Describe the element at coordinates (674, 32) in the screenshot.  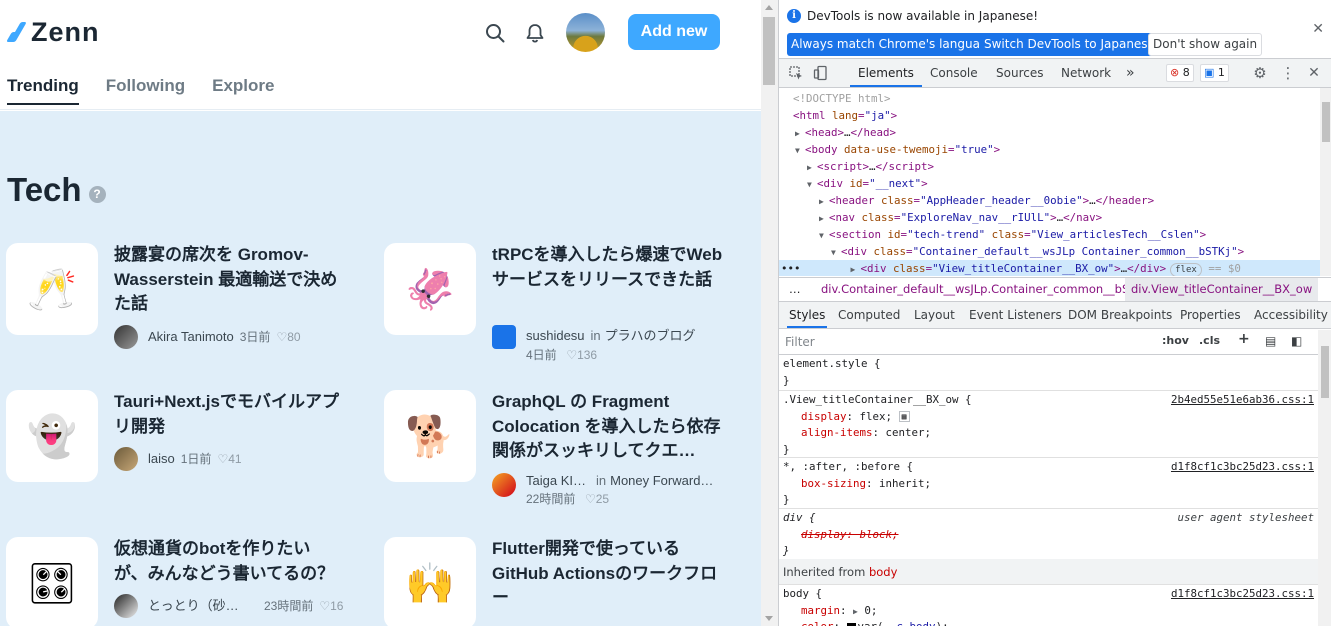
I see `add-new-button: Add new` at that location.